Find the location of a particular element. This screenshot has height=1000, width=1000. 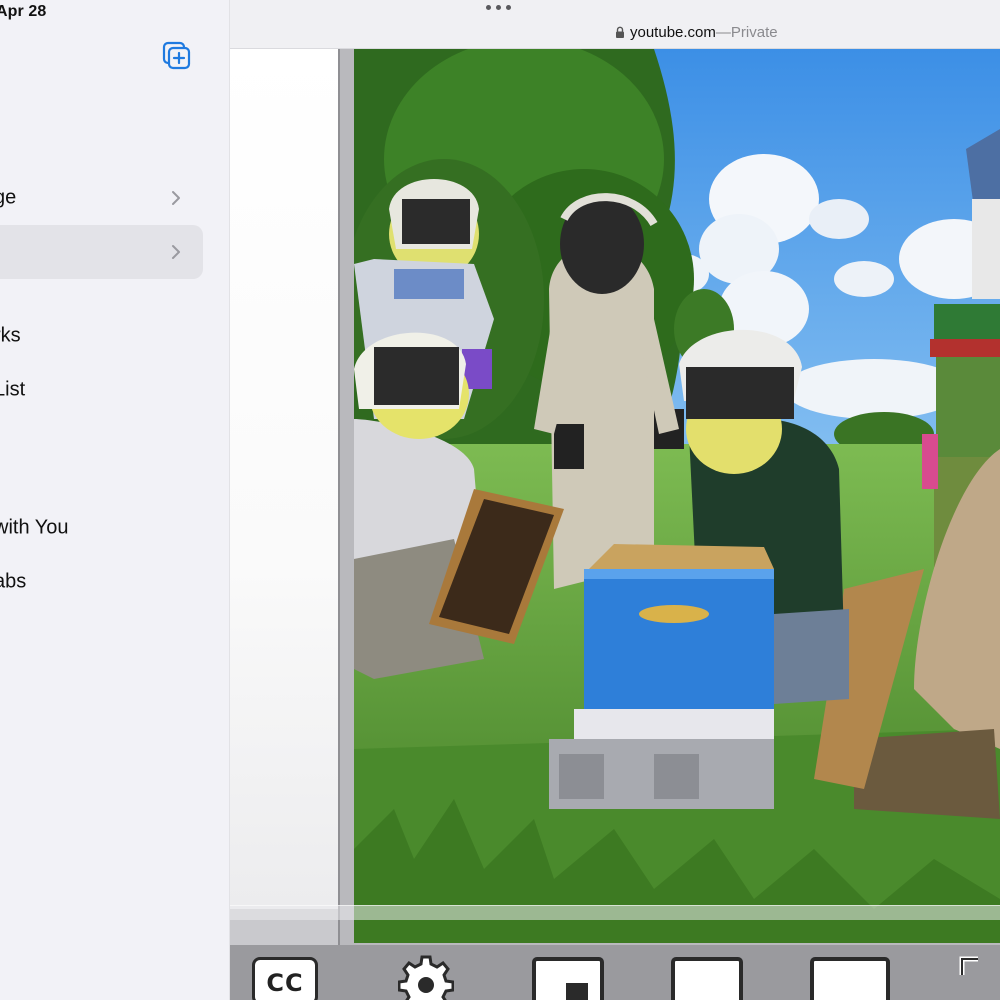

status-date-text: Apr 28 is located at coordinates (23, 11).